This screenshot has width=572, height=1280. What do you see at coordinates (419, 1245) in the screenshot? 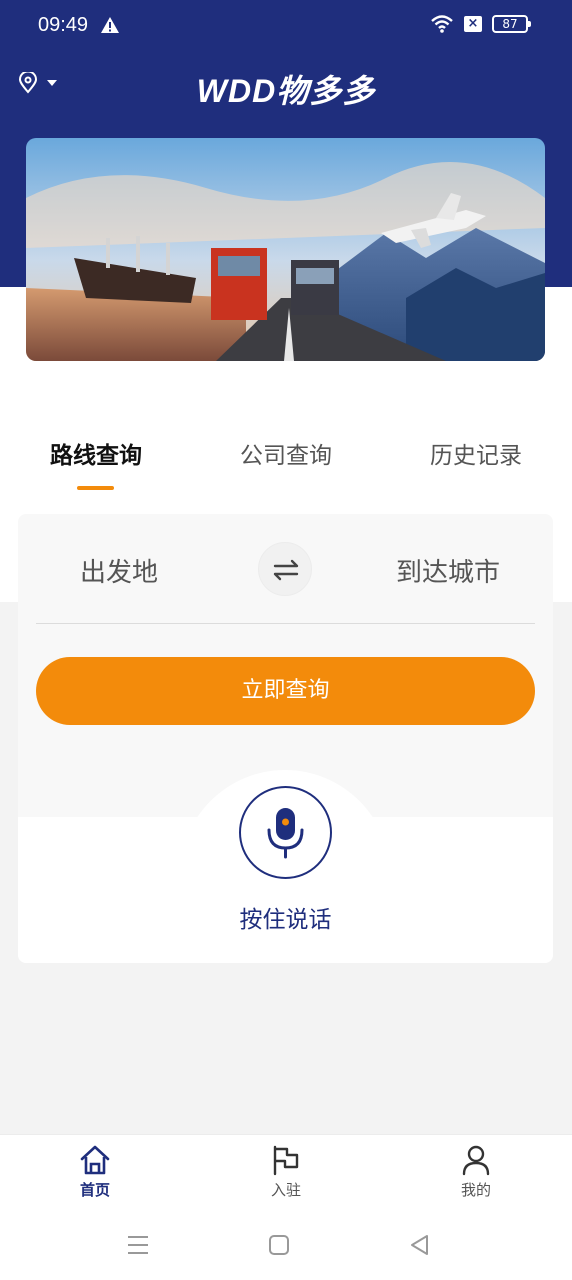
I see `back-icon` at bounding box center [419, 1245].